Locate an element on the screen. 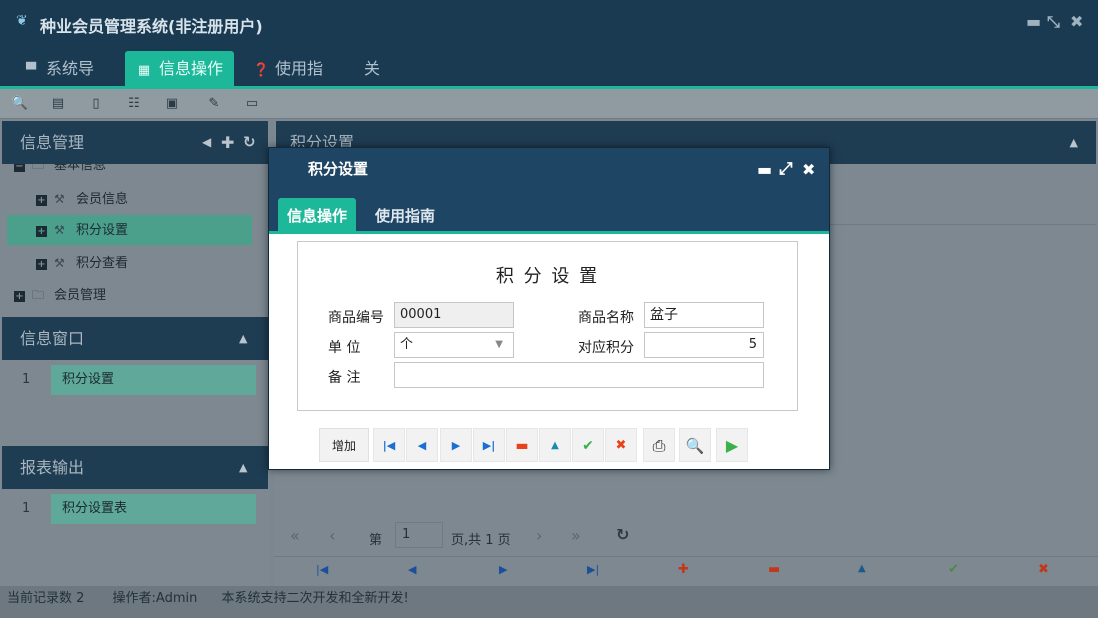 The width and height of the screenshot is (1098, 618). window-icon: ▭ is located at coordinates (252, 104).